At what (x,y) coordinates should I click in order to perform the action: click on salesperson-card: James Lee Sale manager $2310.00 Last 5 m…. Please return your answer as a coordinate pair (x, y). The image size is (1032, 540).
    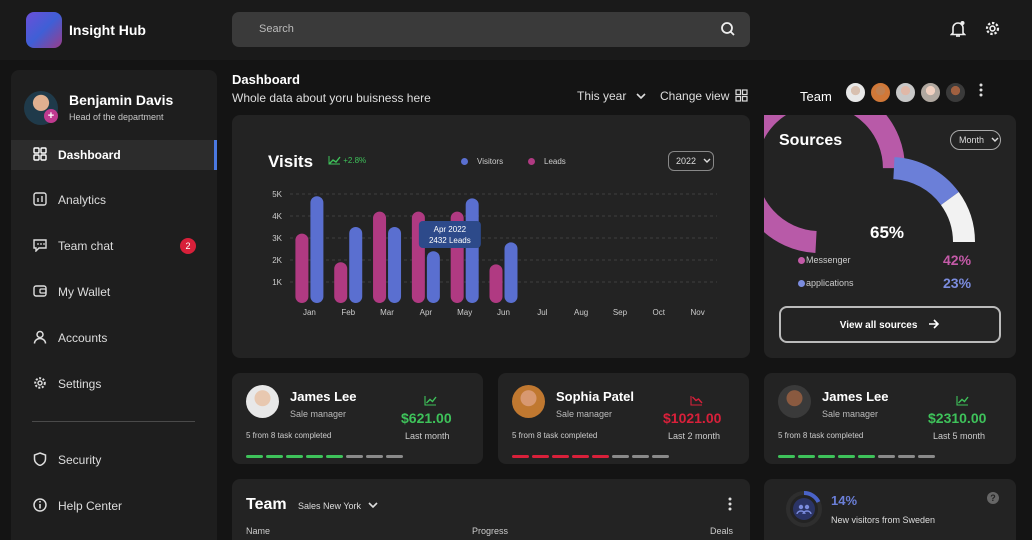
    Looking at the image, I should click on (890, 418).